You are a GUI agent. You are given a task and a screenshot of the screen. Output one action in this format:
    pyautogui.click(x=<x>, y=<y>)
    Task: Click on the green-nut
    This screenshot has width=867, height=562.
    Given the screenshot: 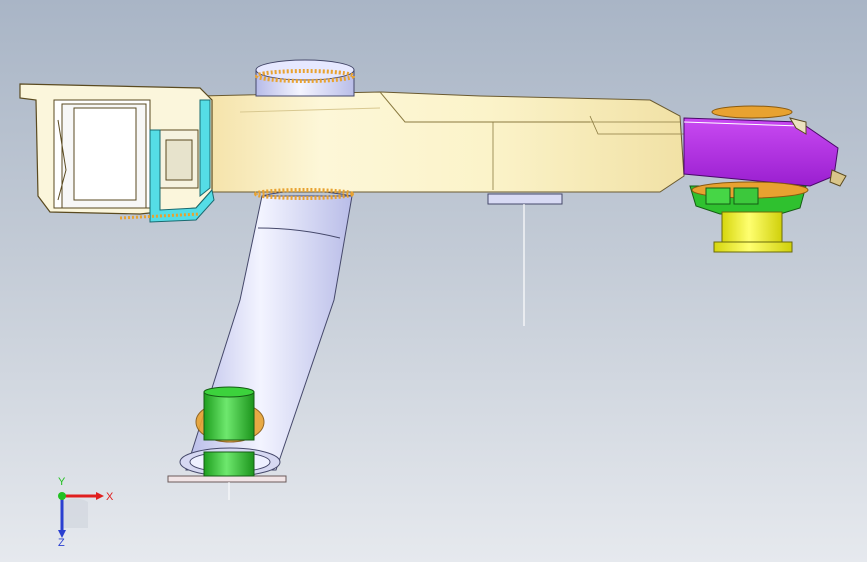 What is the action you would take?
    pyautogui.click(x=749, y=198)
    